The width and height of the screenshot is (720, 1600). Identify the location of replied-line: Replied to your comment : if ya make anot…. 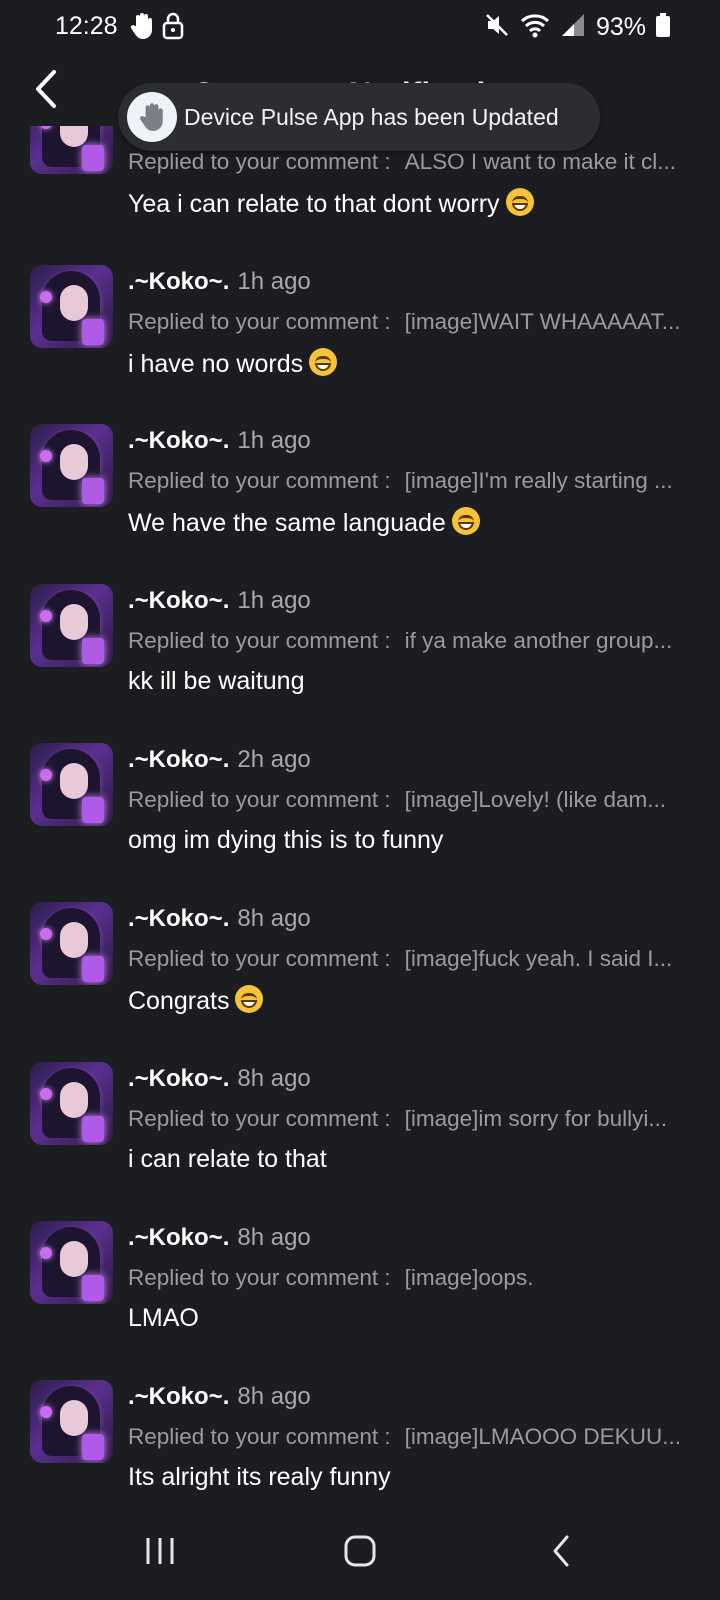
(400, 640).